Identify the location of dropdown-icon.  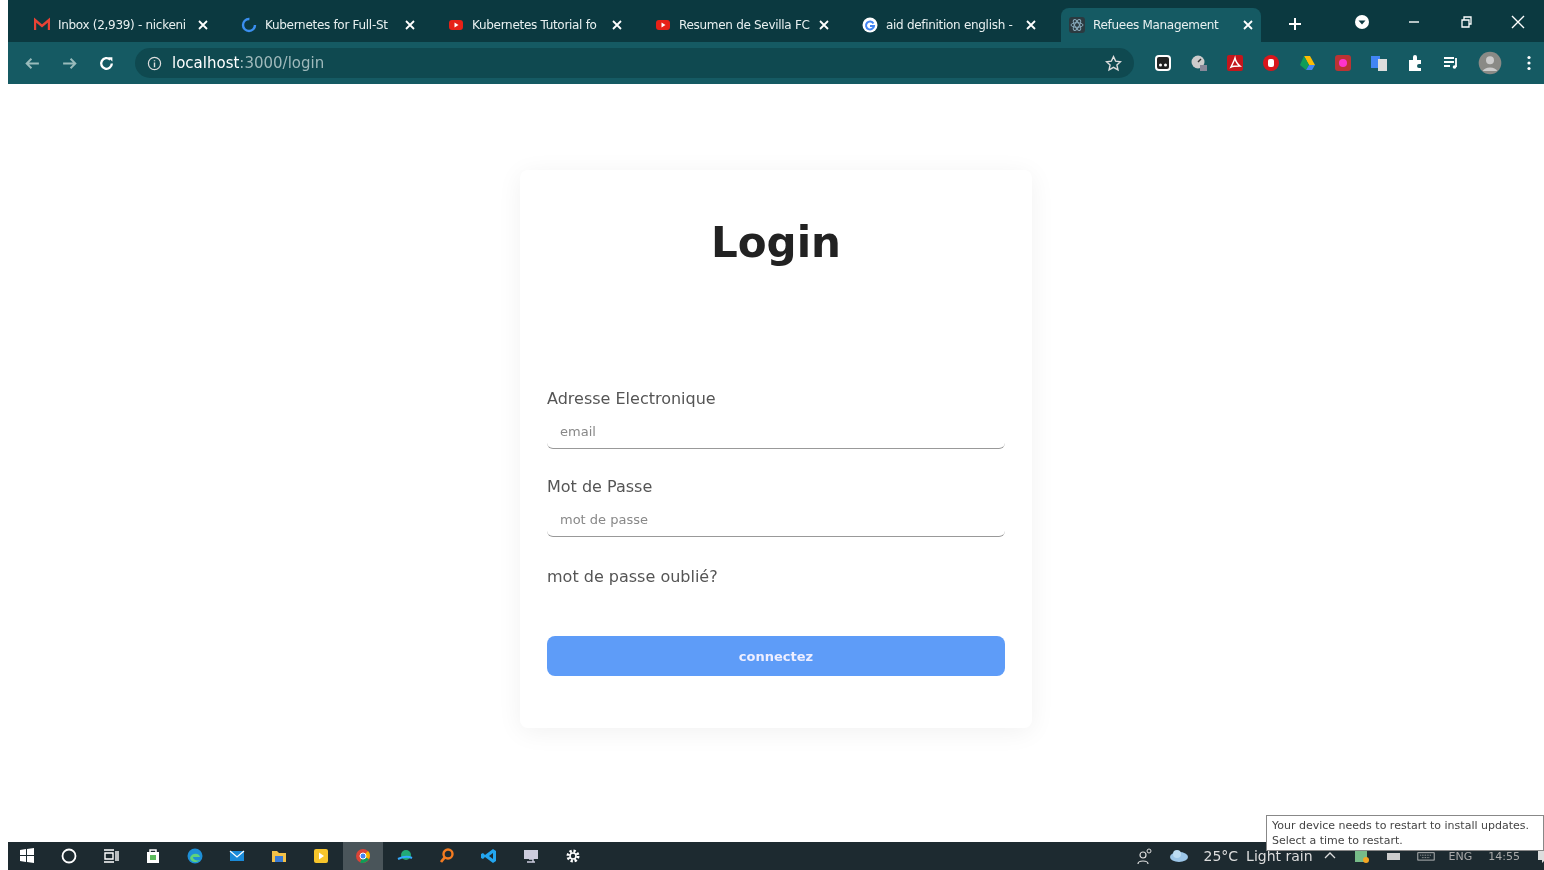
(1362, 22).